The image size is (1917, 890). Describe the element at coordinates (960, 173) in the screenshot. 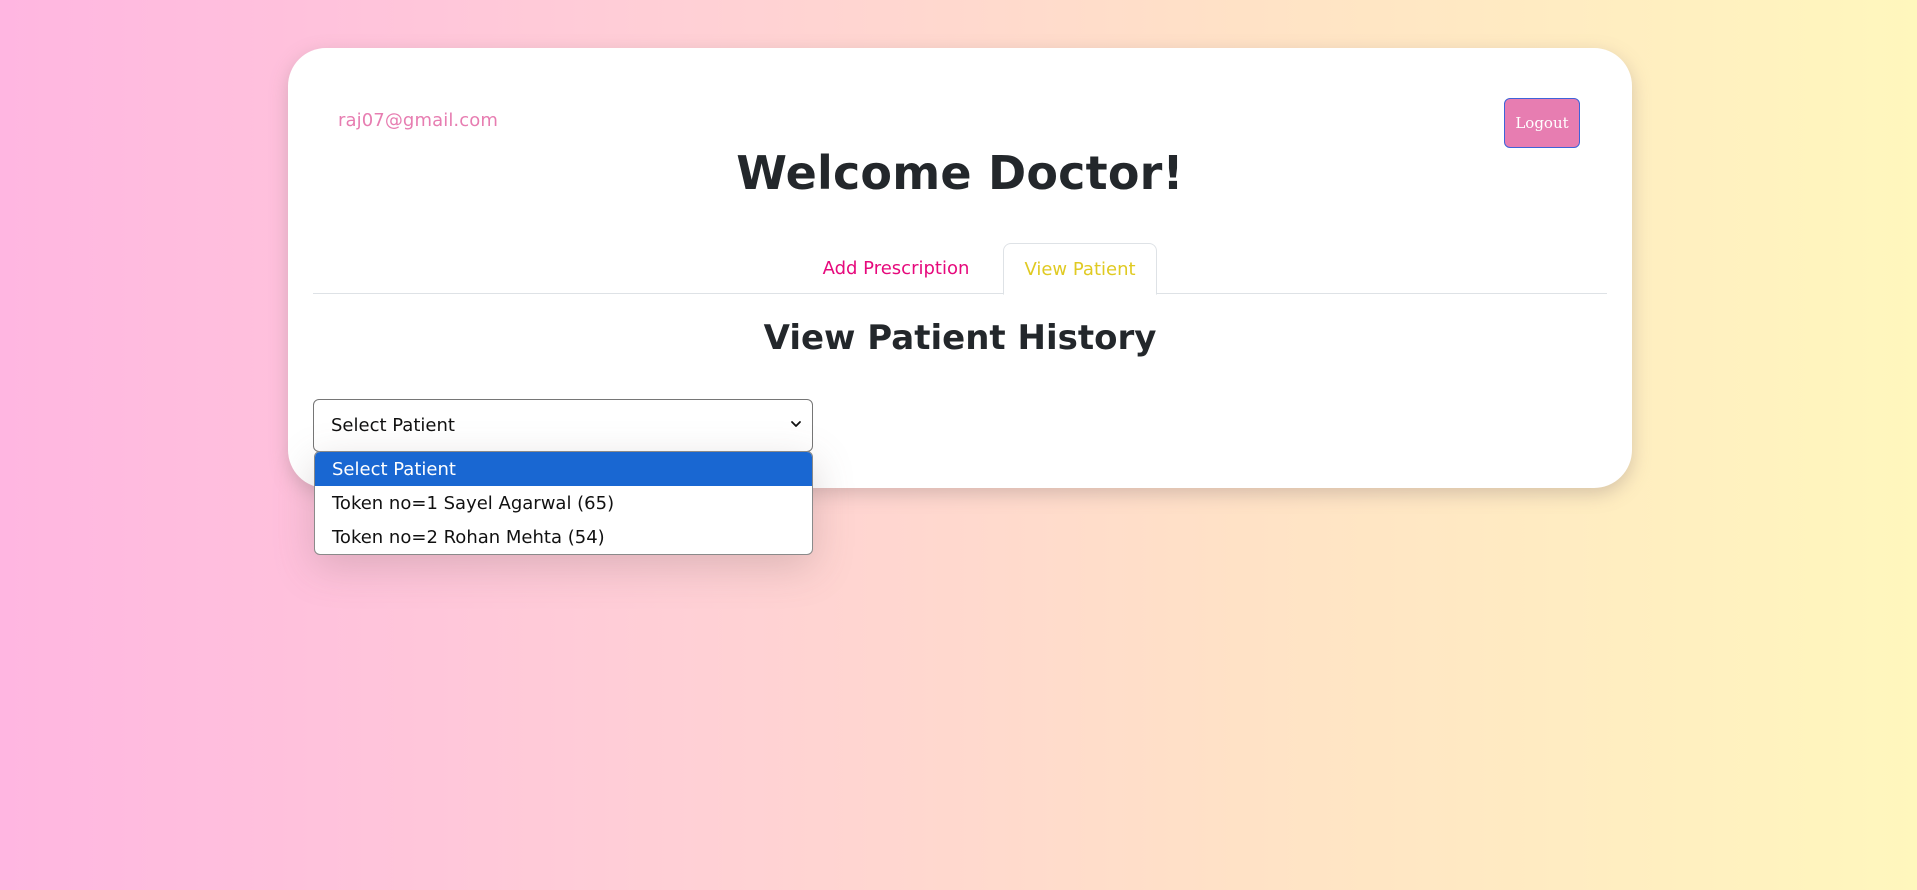

I see `page-title: Welcome Doctor!` at that location.